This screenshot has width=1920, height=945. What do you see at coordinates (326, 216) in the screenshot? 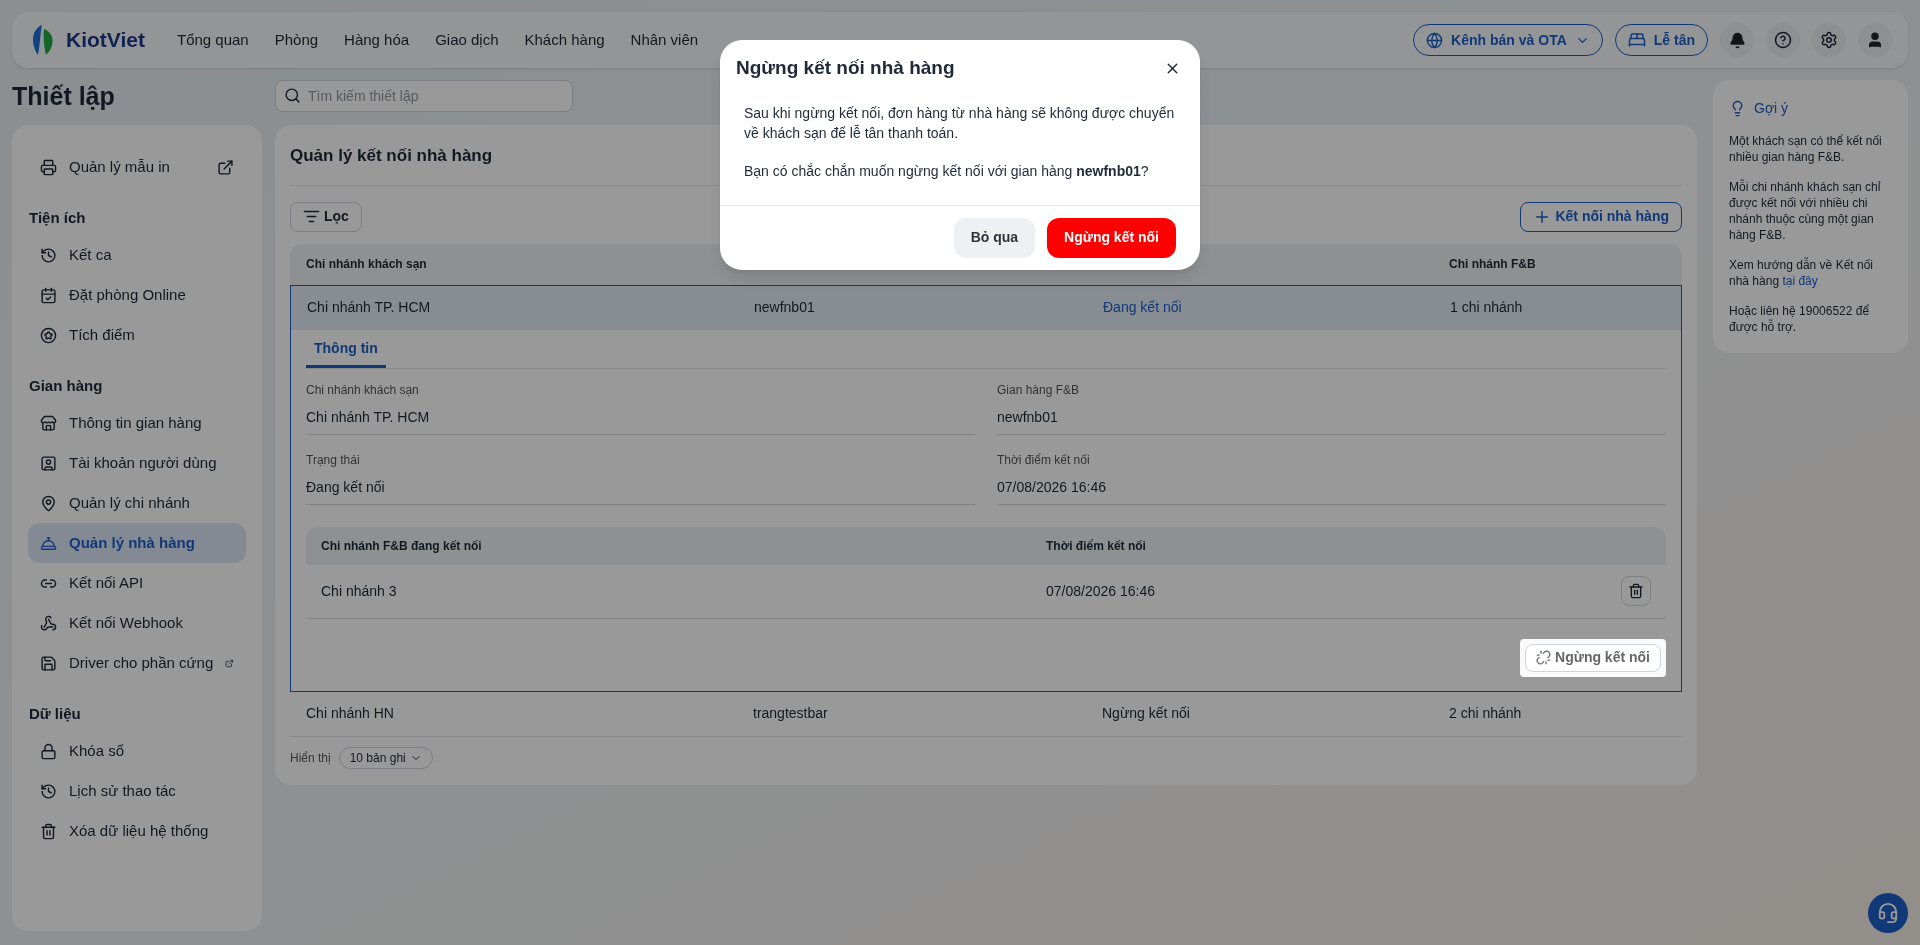
I see `filter-button: Lọc` at bounding box center [326, 216].